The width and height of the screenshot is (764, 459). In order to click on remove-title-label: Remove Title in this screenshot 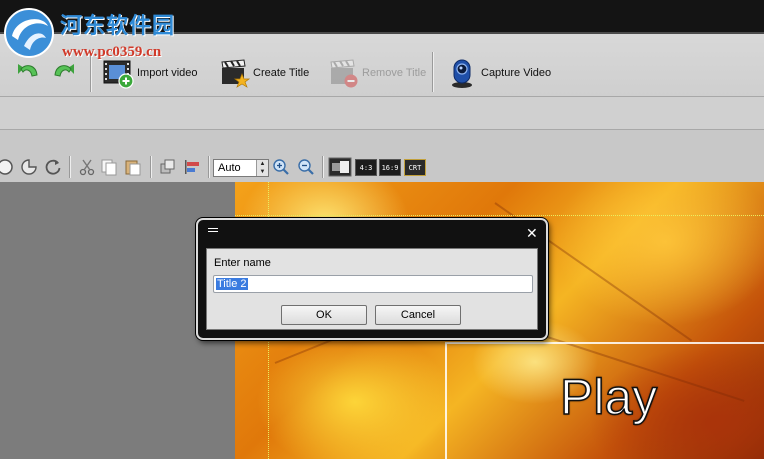, I will do `click(394, 73)`.